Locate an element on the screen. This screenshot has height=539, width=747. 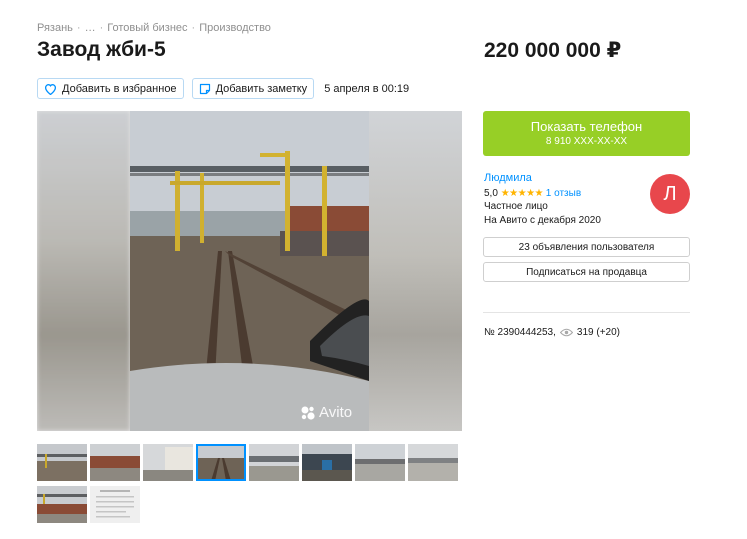
add-note-label: Добавить заметку is located at coordinates (261, 88).